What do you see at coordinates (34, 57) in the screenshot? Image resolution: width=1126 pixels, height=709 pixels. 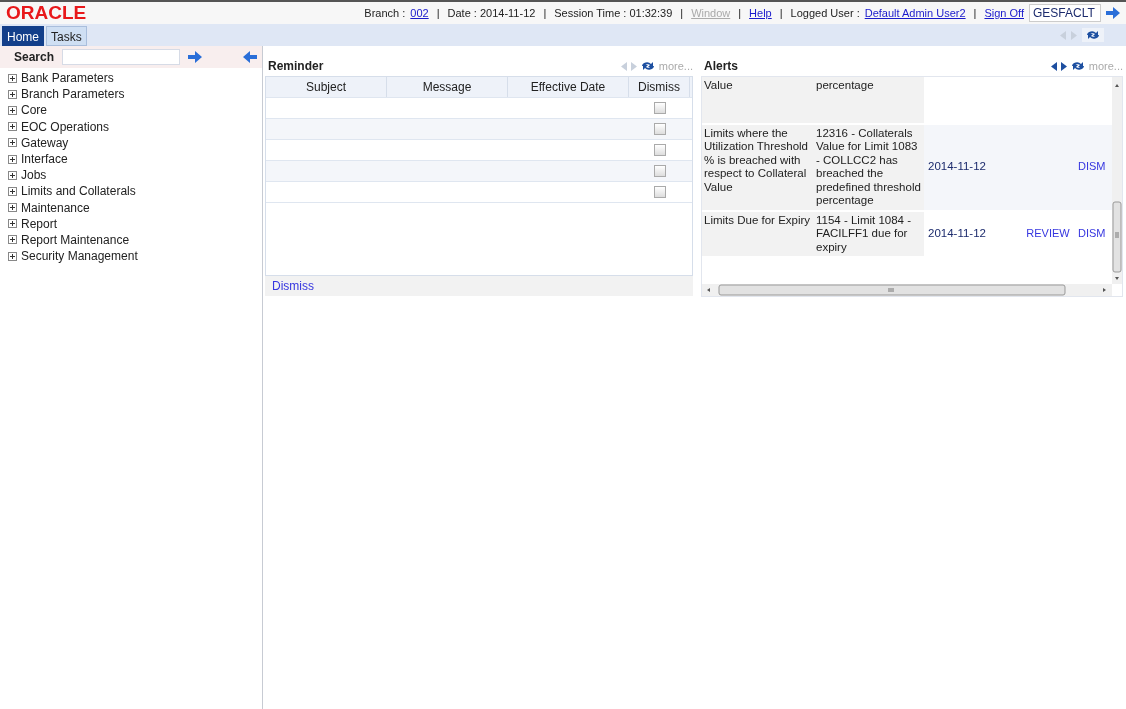 I see `search-label: Search` at bounding box center [34, 57].